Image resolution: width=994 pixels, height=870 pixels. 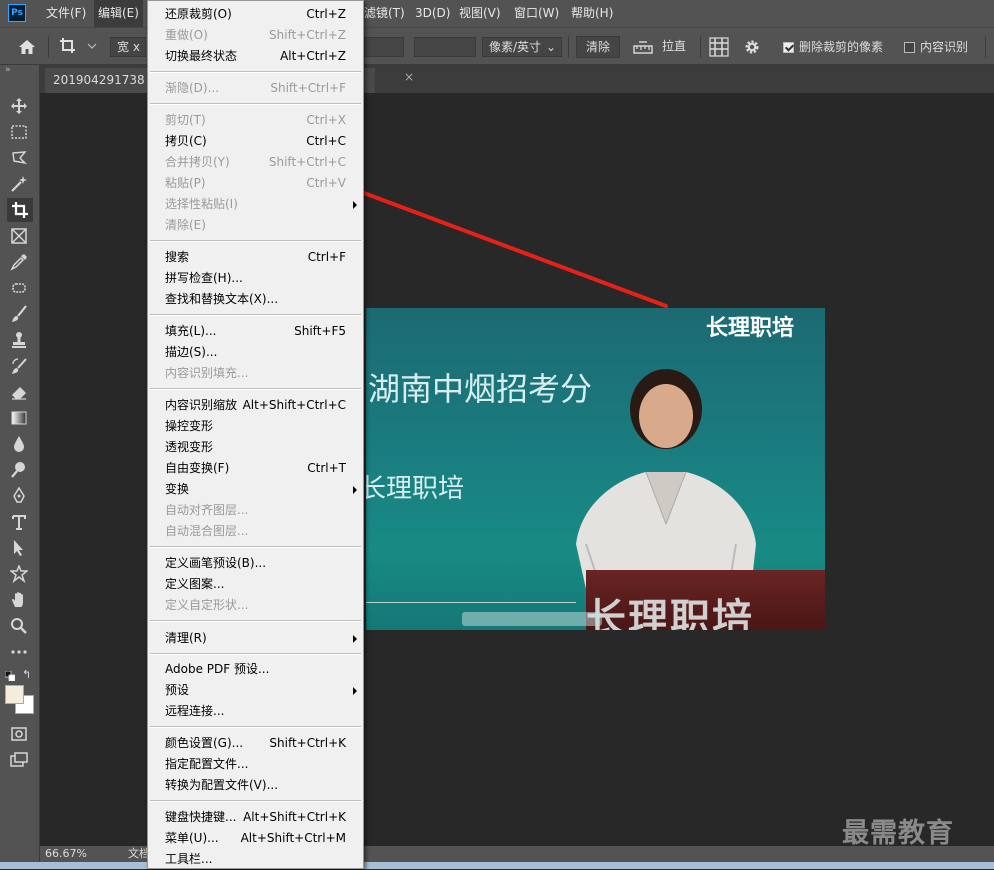 I want to click on menu-item-puppet-warp: 操控变形, so click(x=255, y=426).